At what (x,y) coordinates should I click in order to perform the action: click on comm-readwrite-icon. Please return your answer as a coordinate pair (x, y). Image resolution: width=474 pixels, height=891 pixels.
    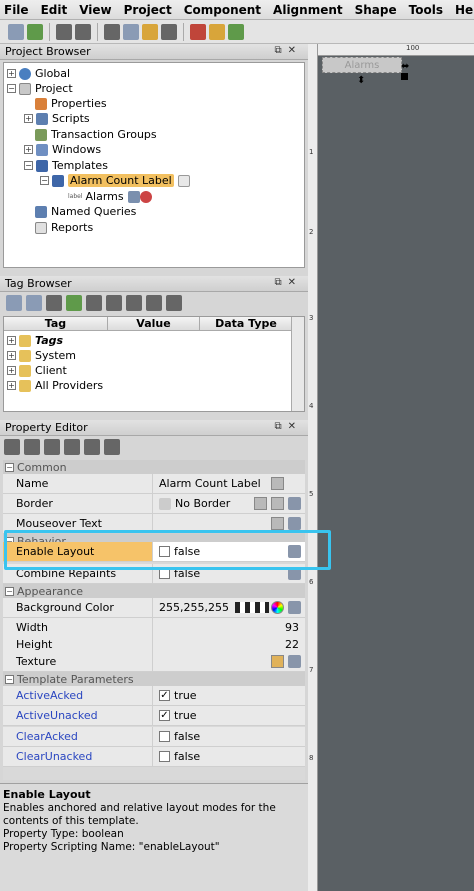
    Looking at the image, I should click on (236, 31).